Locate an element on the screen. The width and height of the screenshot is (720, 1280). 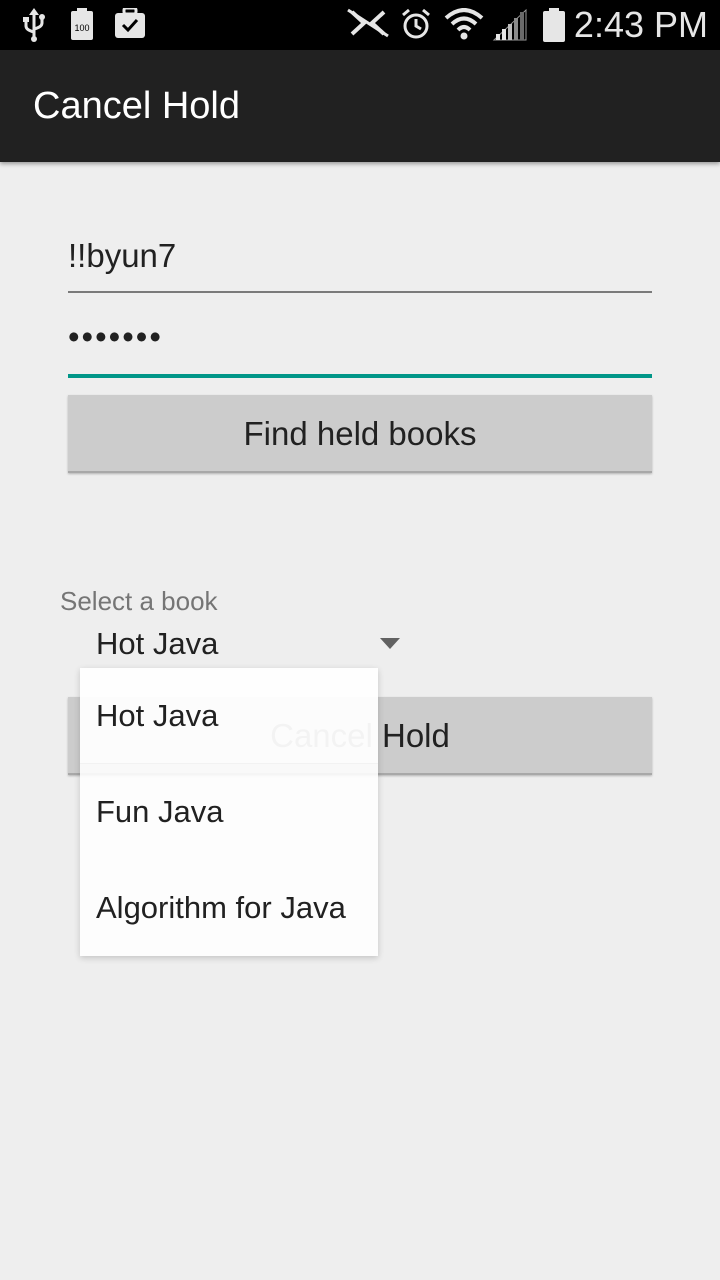
status-bar: 100 2:43 PM is located at coordinates (360, 25).